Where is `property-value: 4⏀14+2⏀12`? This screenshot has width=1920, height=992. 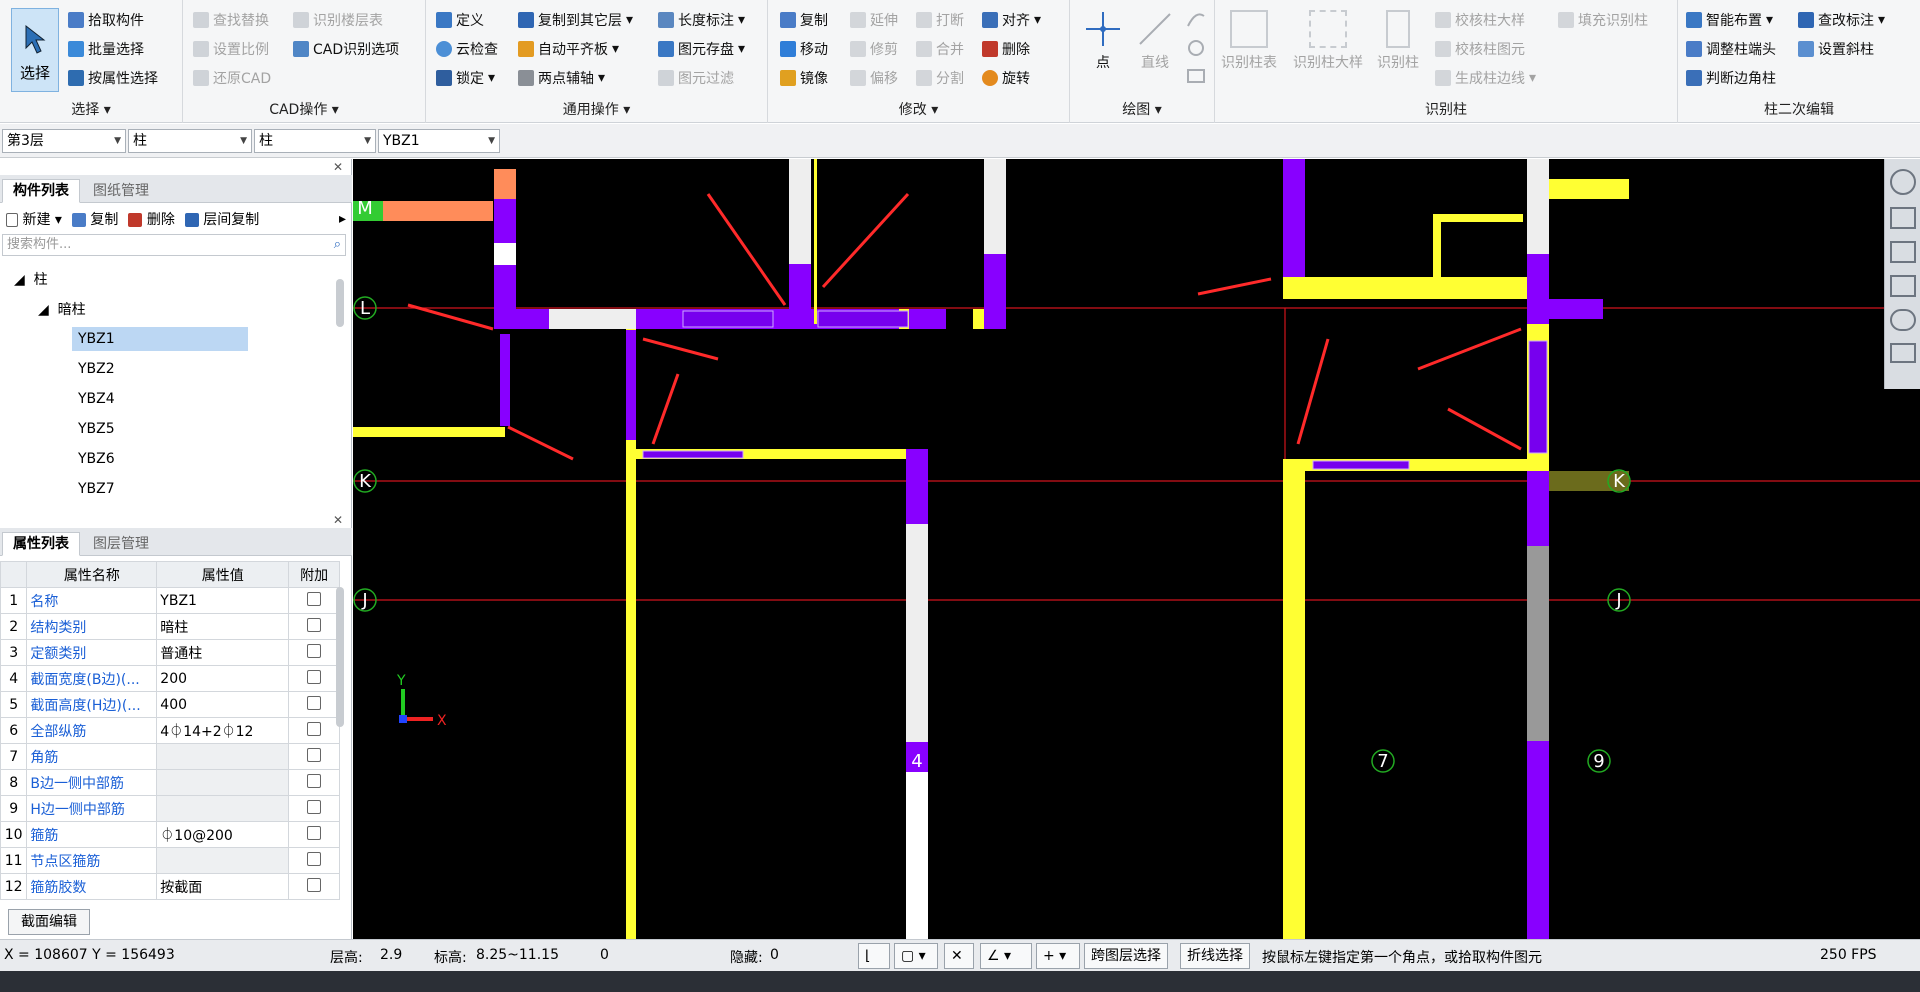
property-value: 4⏀14+2⏀12 is located at coordinates (223, 730).